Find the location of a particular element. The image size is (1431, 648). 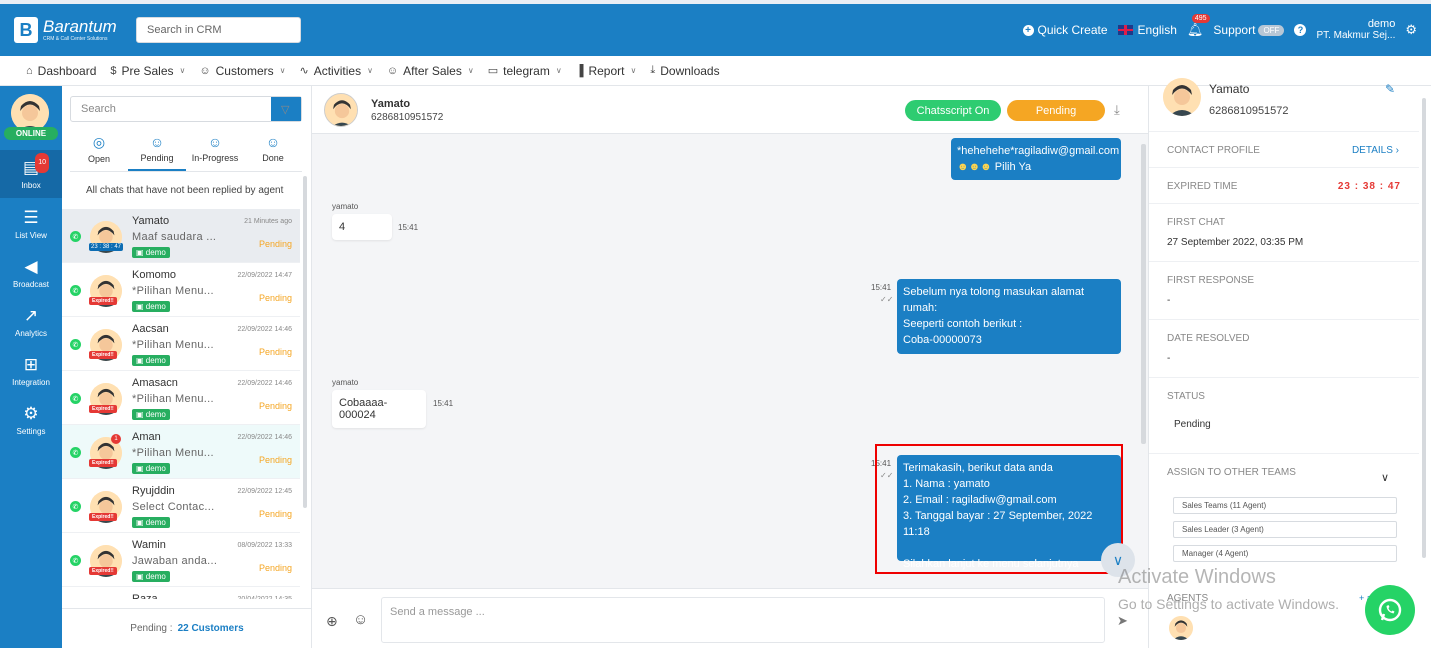

chat-search: Search ▽ is located at coordinates (186, 109).